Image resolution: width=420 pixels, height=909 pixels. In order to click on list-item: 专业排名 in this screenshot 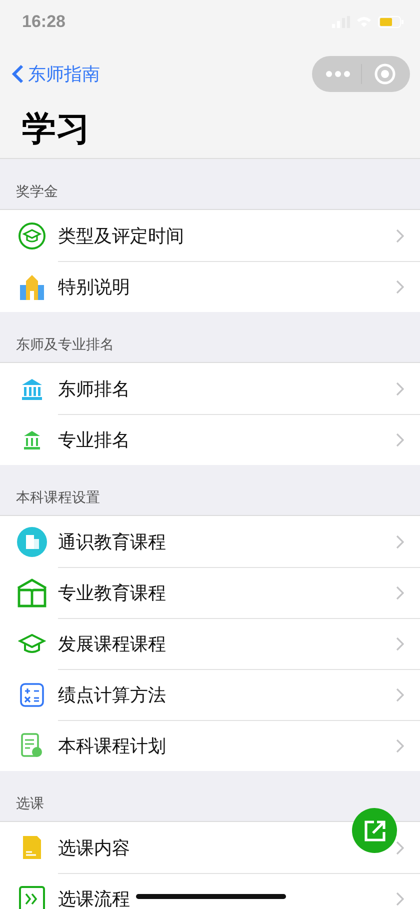, I will do `click(210, 439)`.